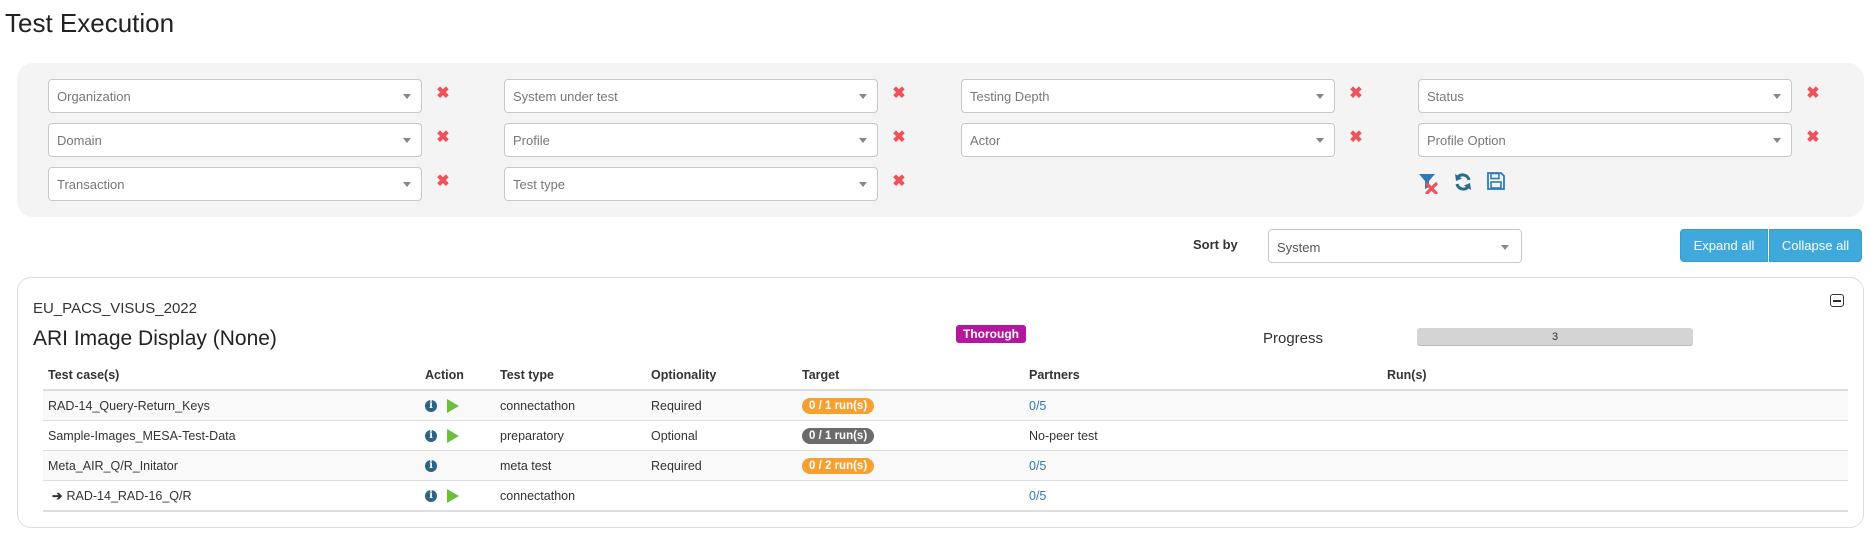  I want to click on cell-test-type: preparatory, so click(570, 435).